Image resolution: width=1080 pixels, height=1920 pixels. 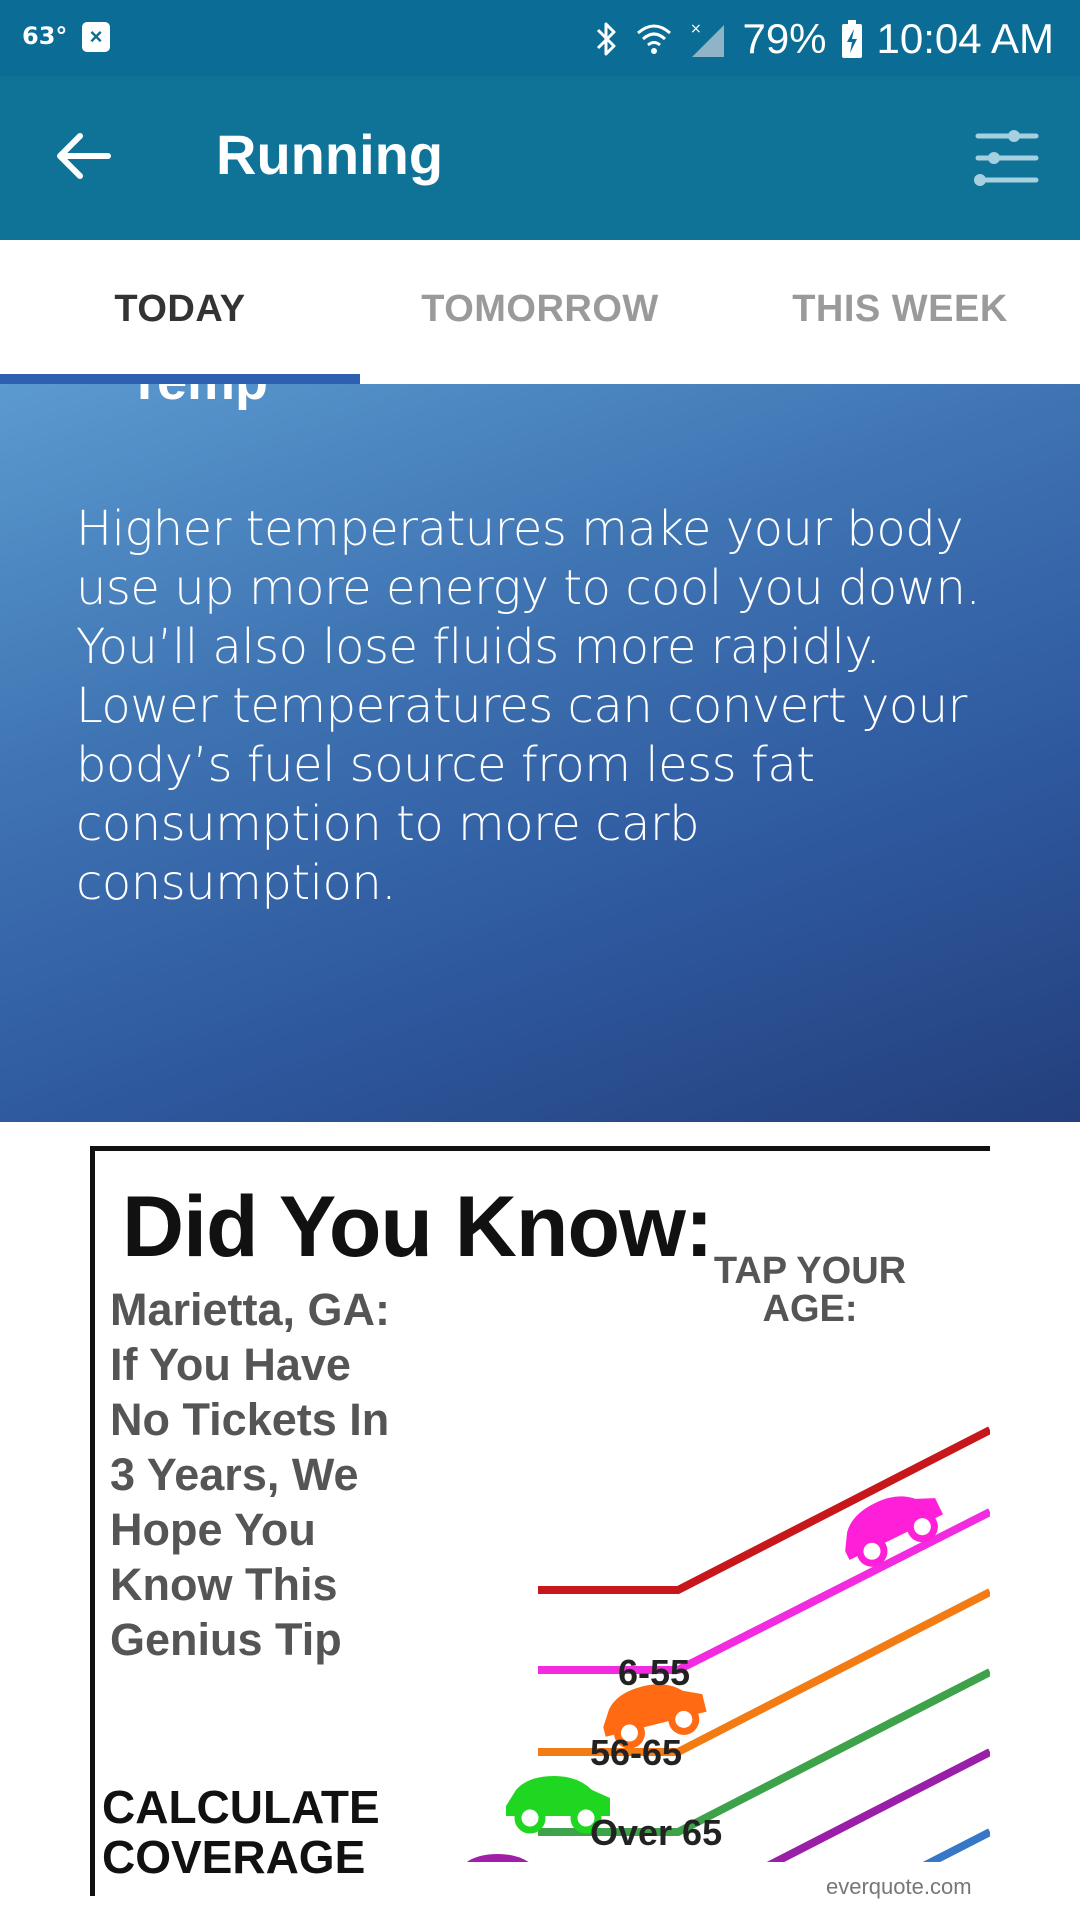 I want to click on notification-x-icon: ×, so click(x=96, y=37).